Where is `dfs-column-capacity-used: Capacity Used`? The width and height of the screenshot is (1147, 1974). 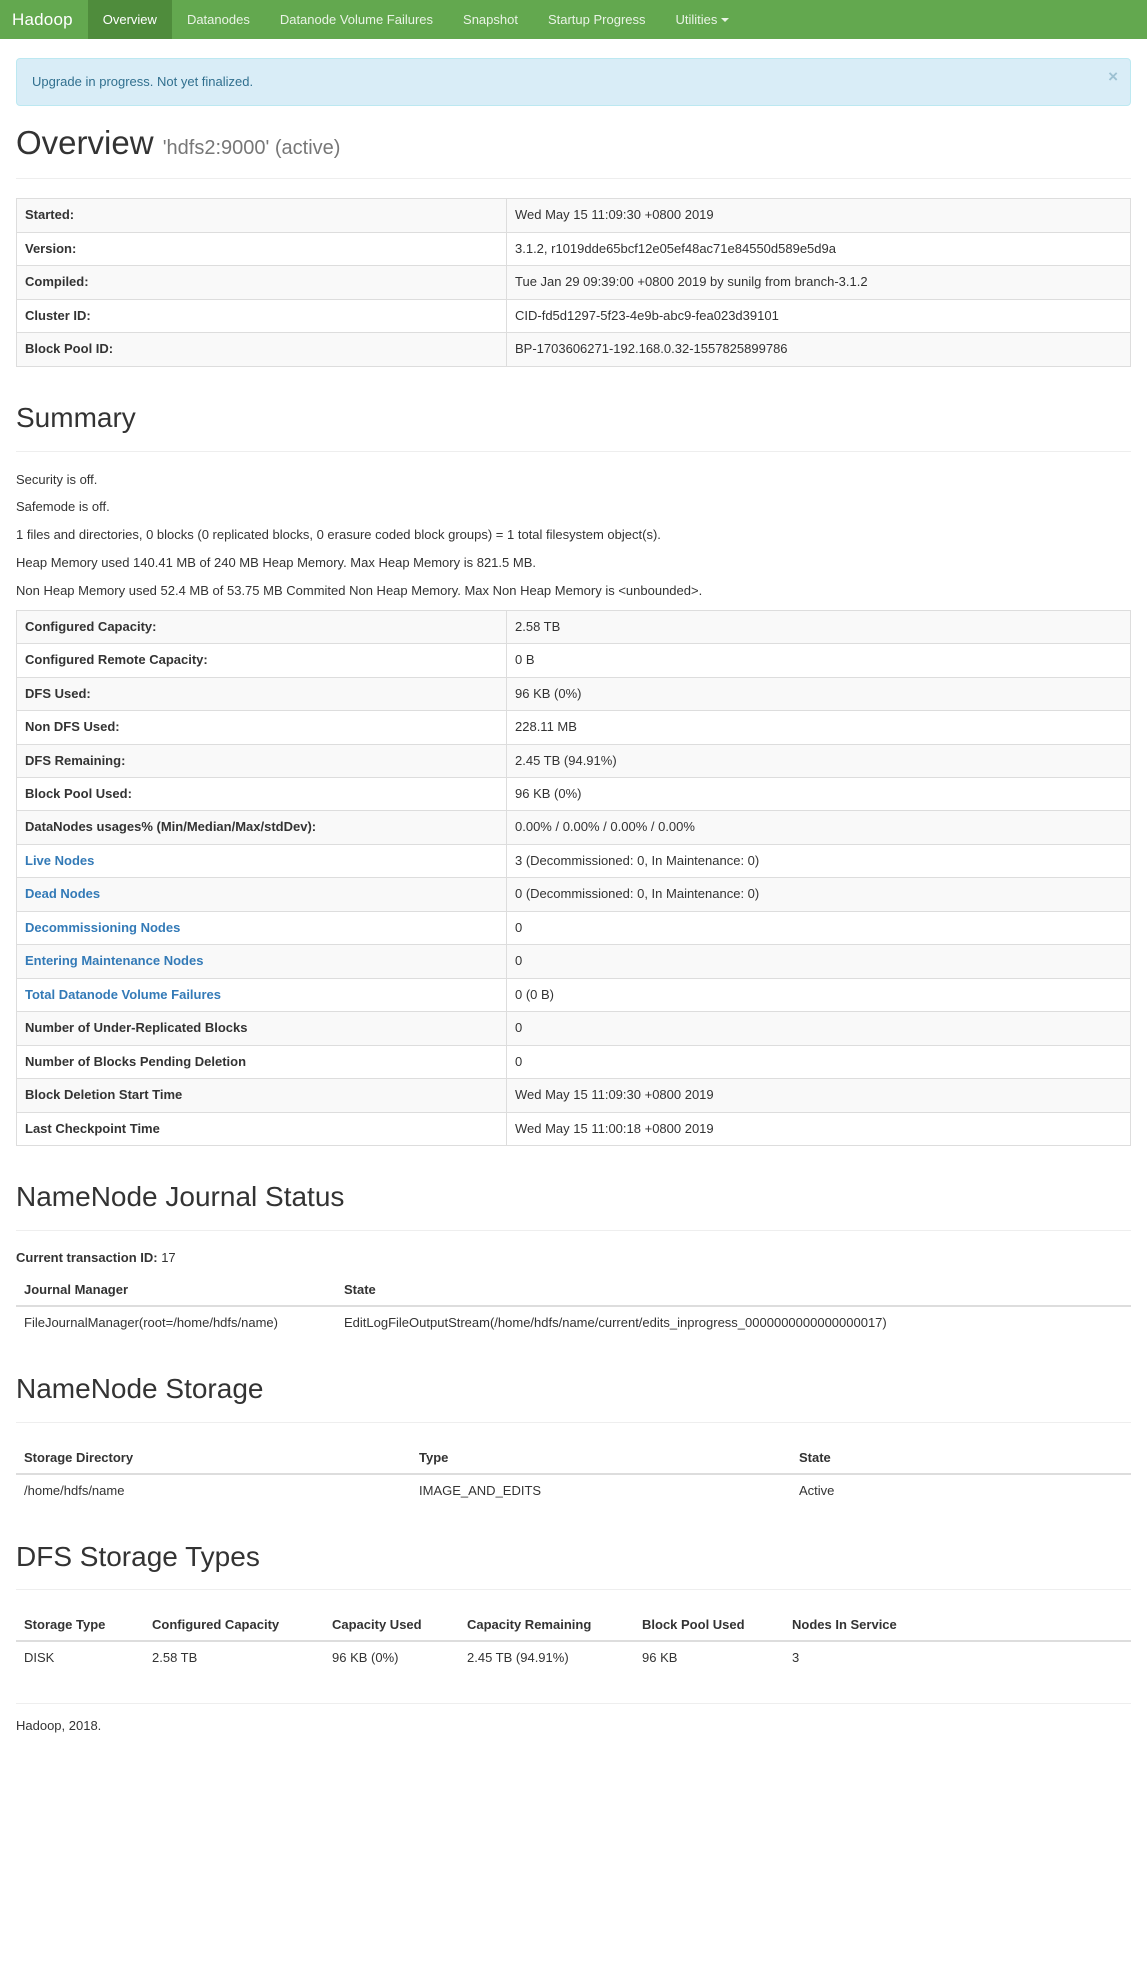 dfs-column-capacity-used: Capacity Used is located at coordinates (391, 1626).